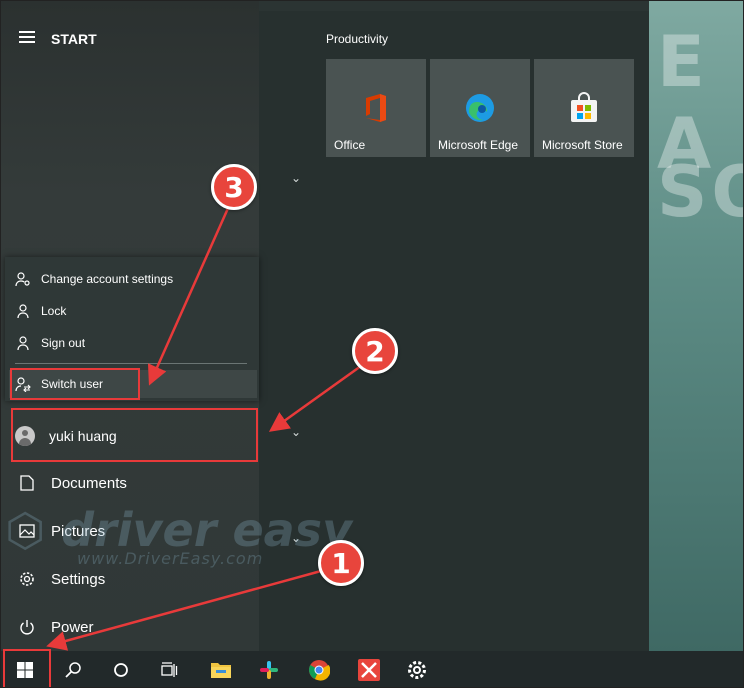 The image size is (744, 688). What do you see at coordinates (189, 295) in the screenshot?
I see `arrow-step3` at bounding box center [189, 295].